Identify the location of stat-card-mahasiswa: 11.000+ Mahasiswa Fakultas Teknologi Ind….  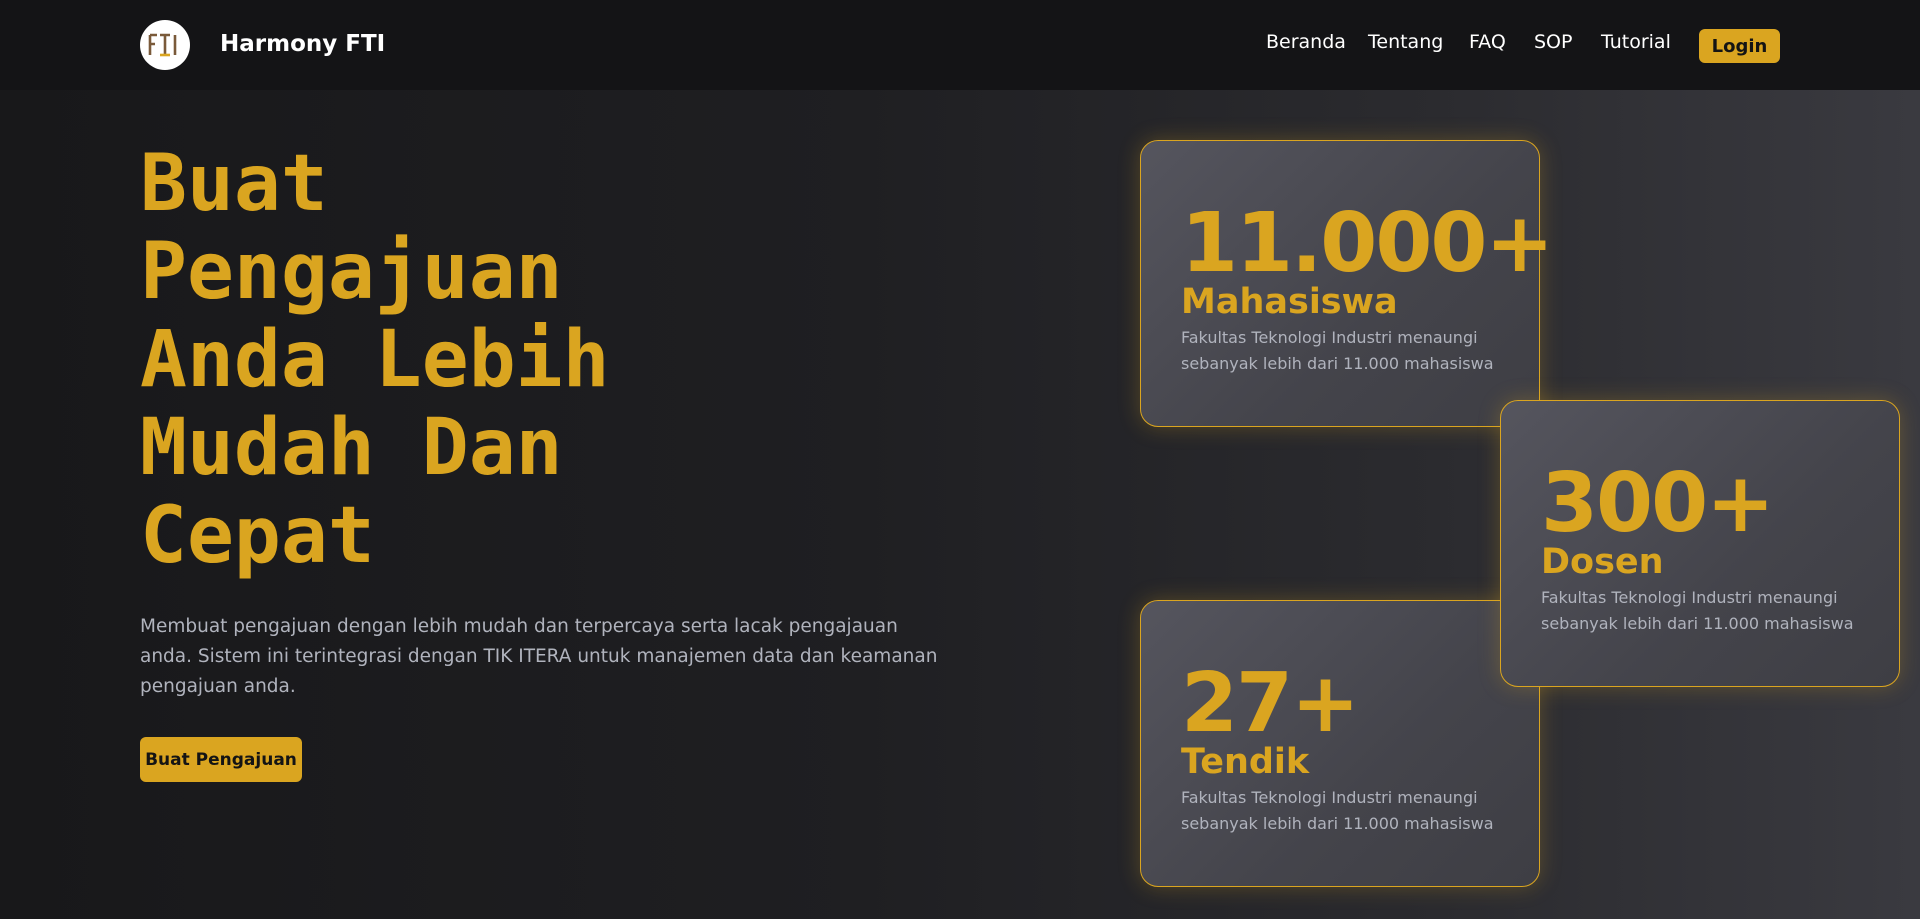
(1347, 283).